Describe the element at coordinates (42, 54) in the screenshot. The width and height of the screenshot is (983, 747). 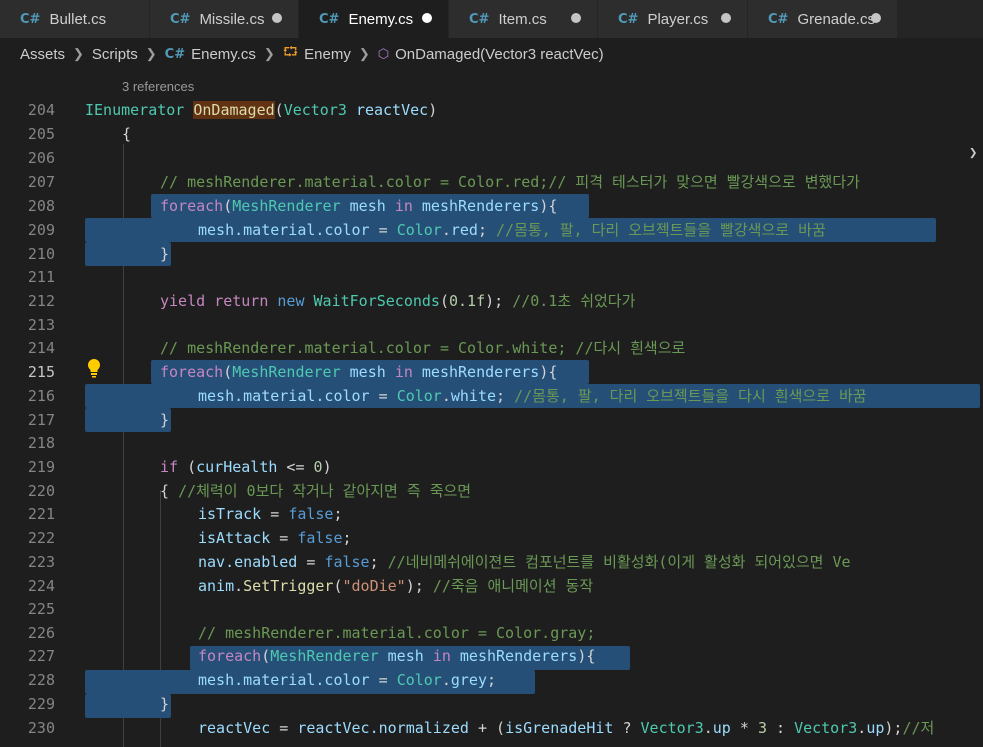
I see `breadcrumb-assets: Assets` at that location.